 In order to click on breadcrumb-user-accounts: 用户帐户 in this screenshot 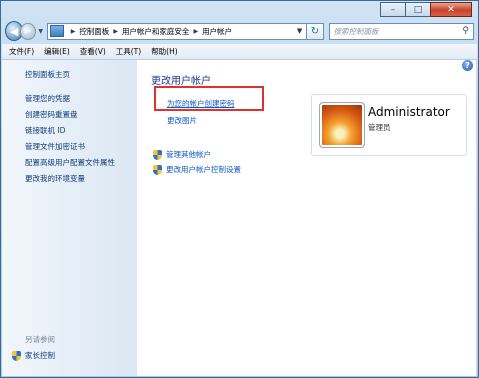, I will do `click(217, 31)`.